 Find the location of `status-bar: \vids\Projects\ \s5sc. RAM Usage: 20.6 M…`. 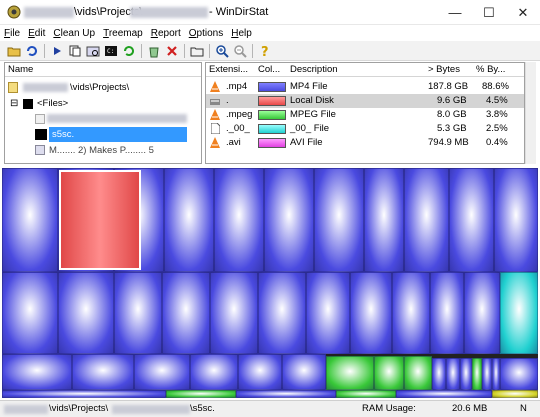

status-bar: \vids\Projects\ \s5sc. RAM Usage: 20.6 M… is located at coordinates (270, 408).